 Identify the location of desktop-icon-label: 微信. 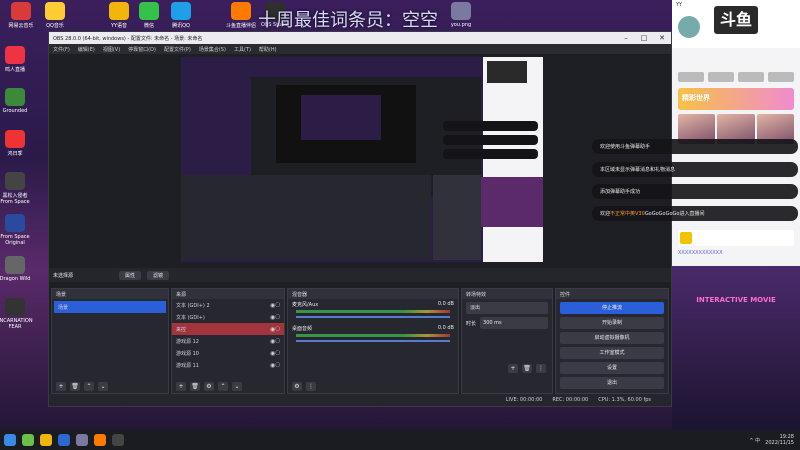
(148, 26).